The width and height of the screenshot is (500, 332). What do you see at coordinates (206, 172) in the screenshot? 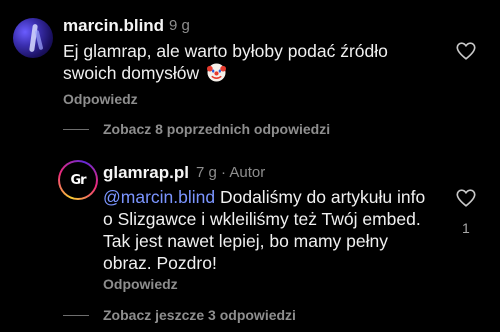
I see `comment-time: 7 g` at bounding box center [206, 172].